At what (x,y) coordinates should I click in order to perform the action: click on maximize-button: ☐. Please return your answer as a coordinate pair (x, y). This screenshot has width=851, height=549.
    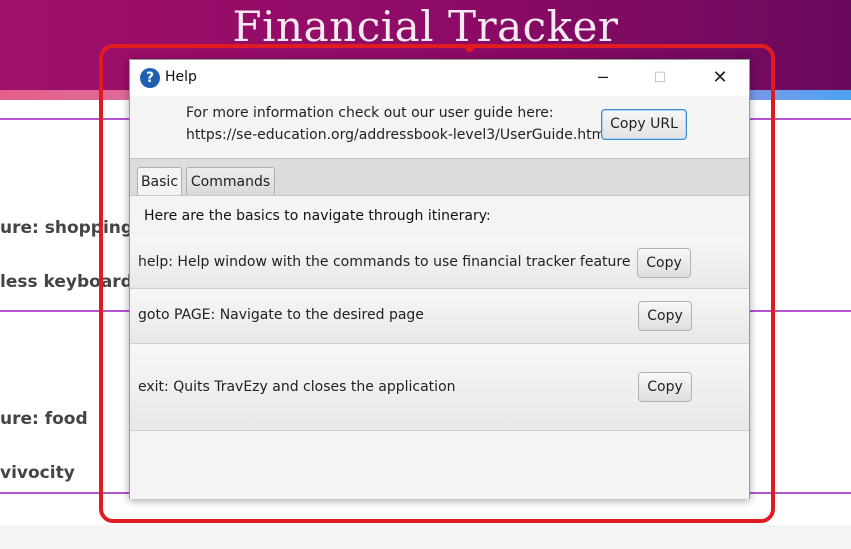
    Looking at the image, I should click on (660, 78).